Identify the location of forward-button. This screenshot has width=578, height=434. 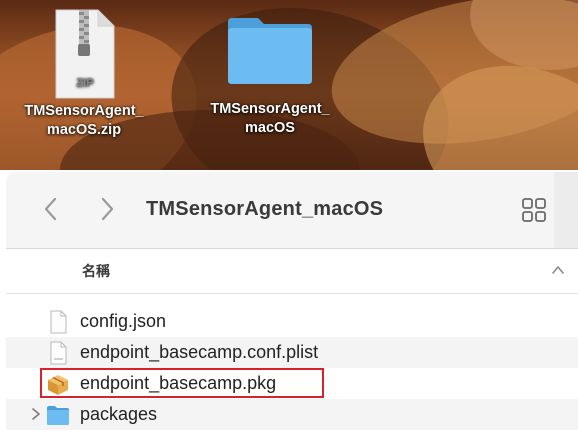
(107, 209).